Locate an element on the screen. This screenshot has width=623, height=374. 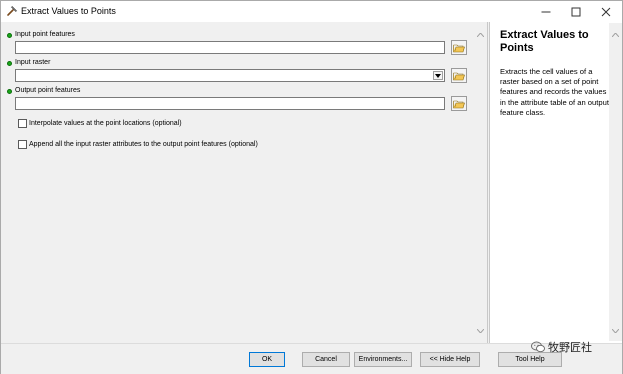
browse-input-point-features-button is located at coordinates (459, 47).